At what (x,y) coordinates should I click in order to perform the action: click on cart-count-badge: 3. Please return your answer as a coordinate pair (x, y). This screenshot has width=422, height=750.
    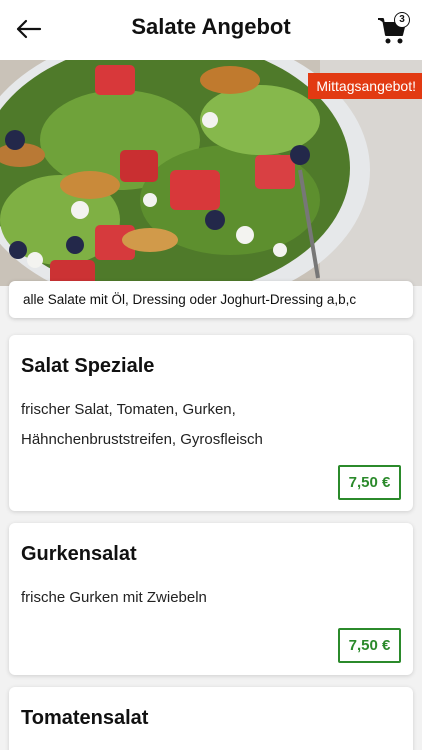
    Looking at the image, I should click on (402, 20).